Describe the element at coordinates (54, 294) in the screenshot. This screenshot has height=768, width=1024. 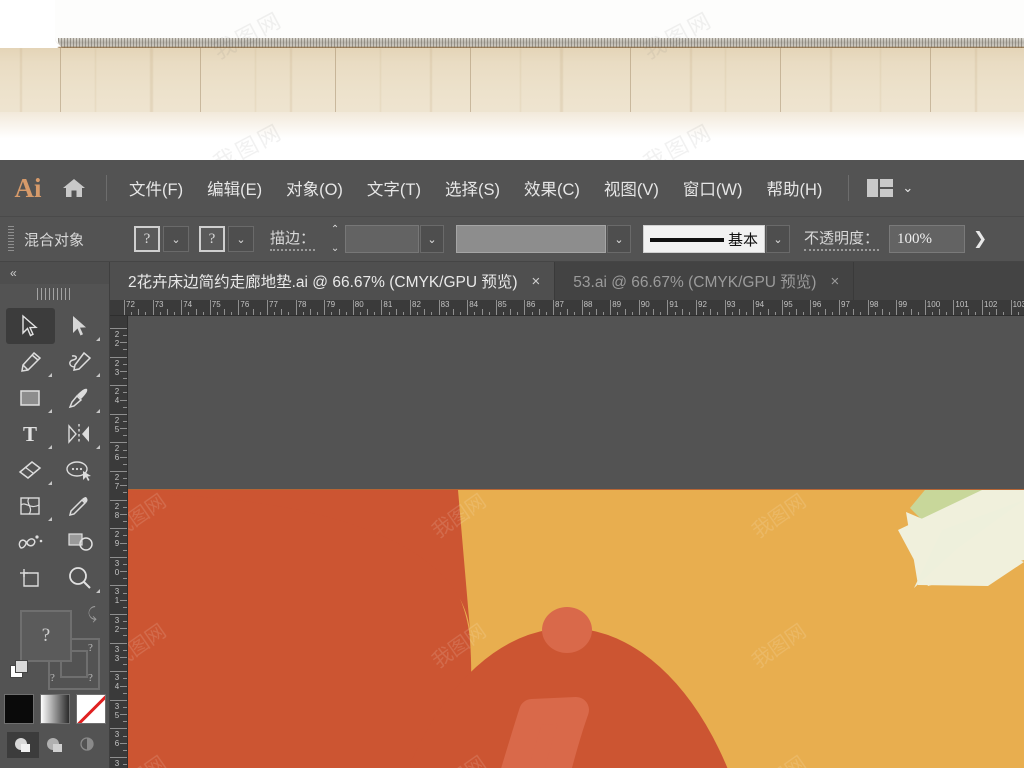
I see `tools-panel-grip` at that location.